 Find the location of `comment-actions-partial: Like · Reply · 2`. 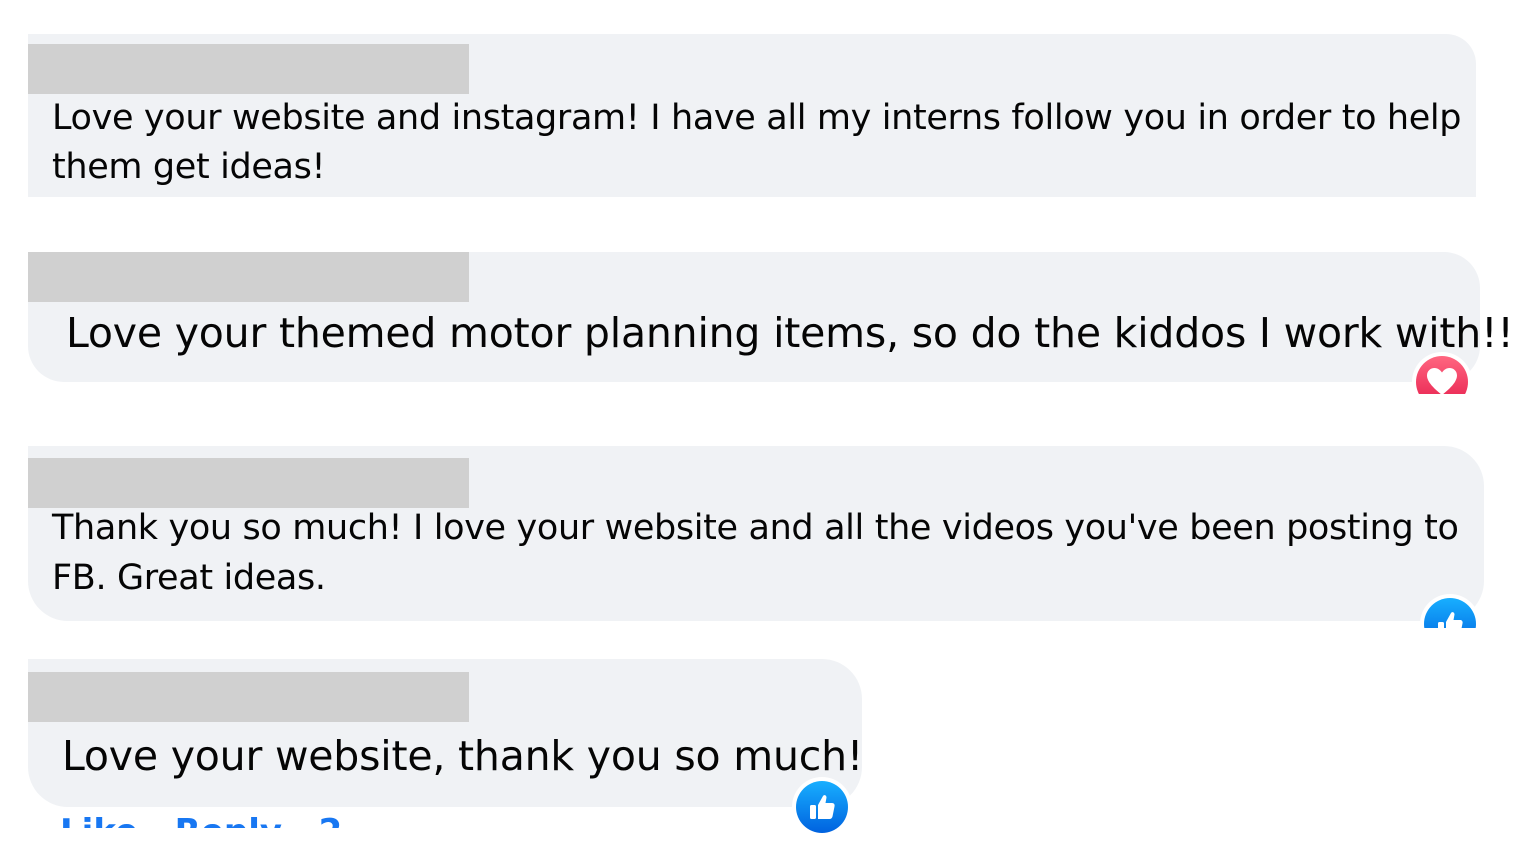

comment-actions-partial: Like · Reply · 2 is located at coordinates (201, 820).